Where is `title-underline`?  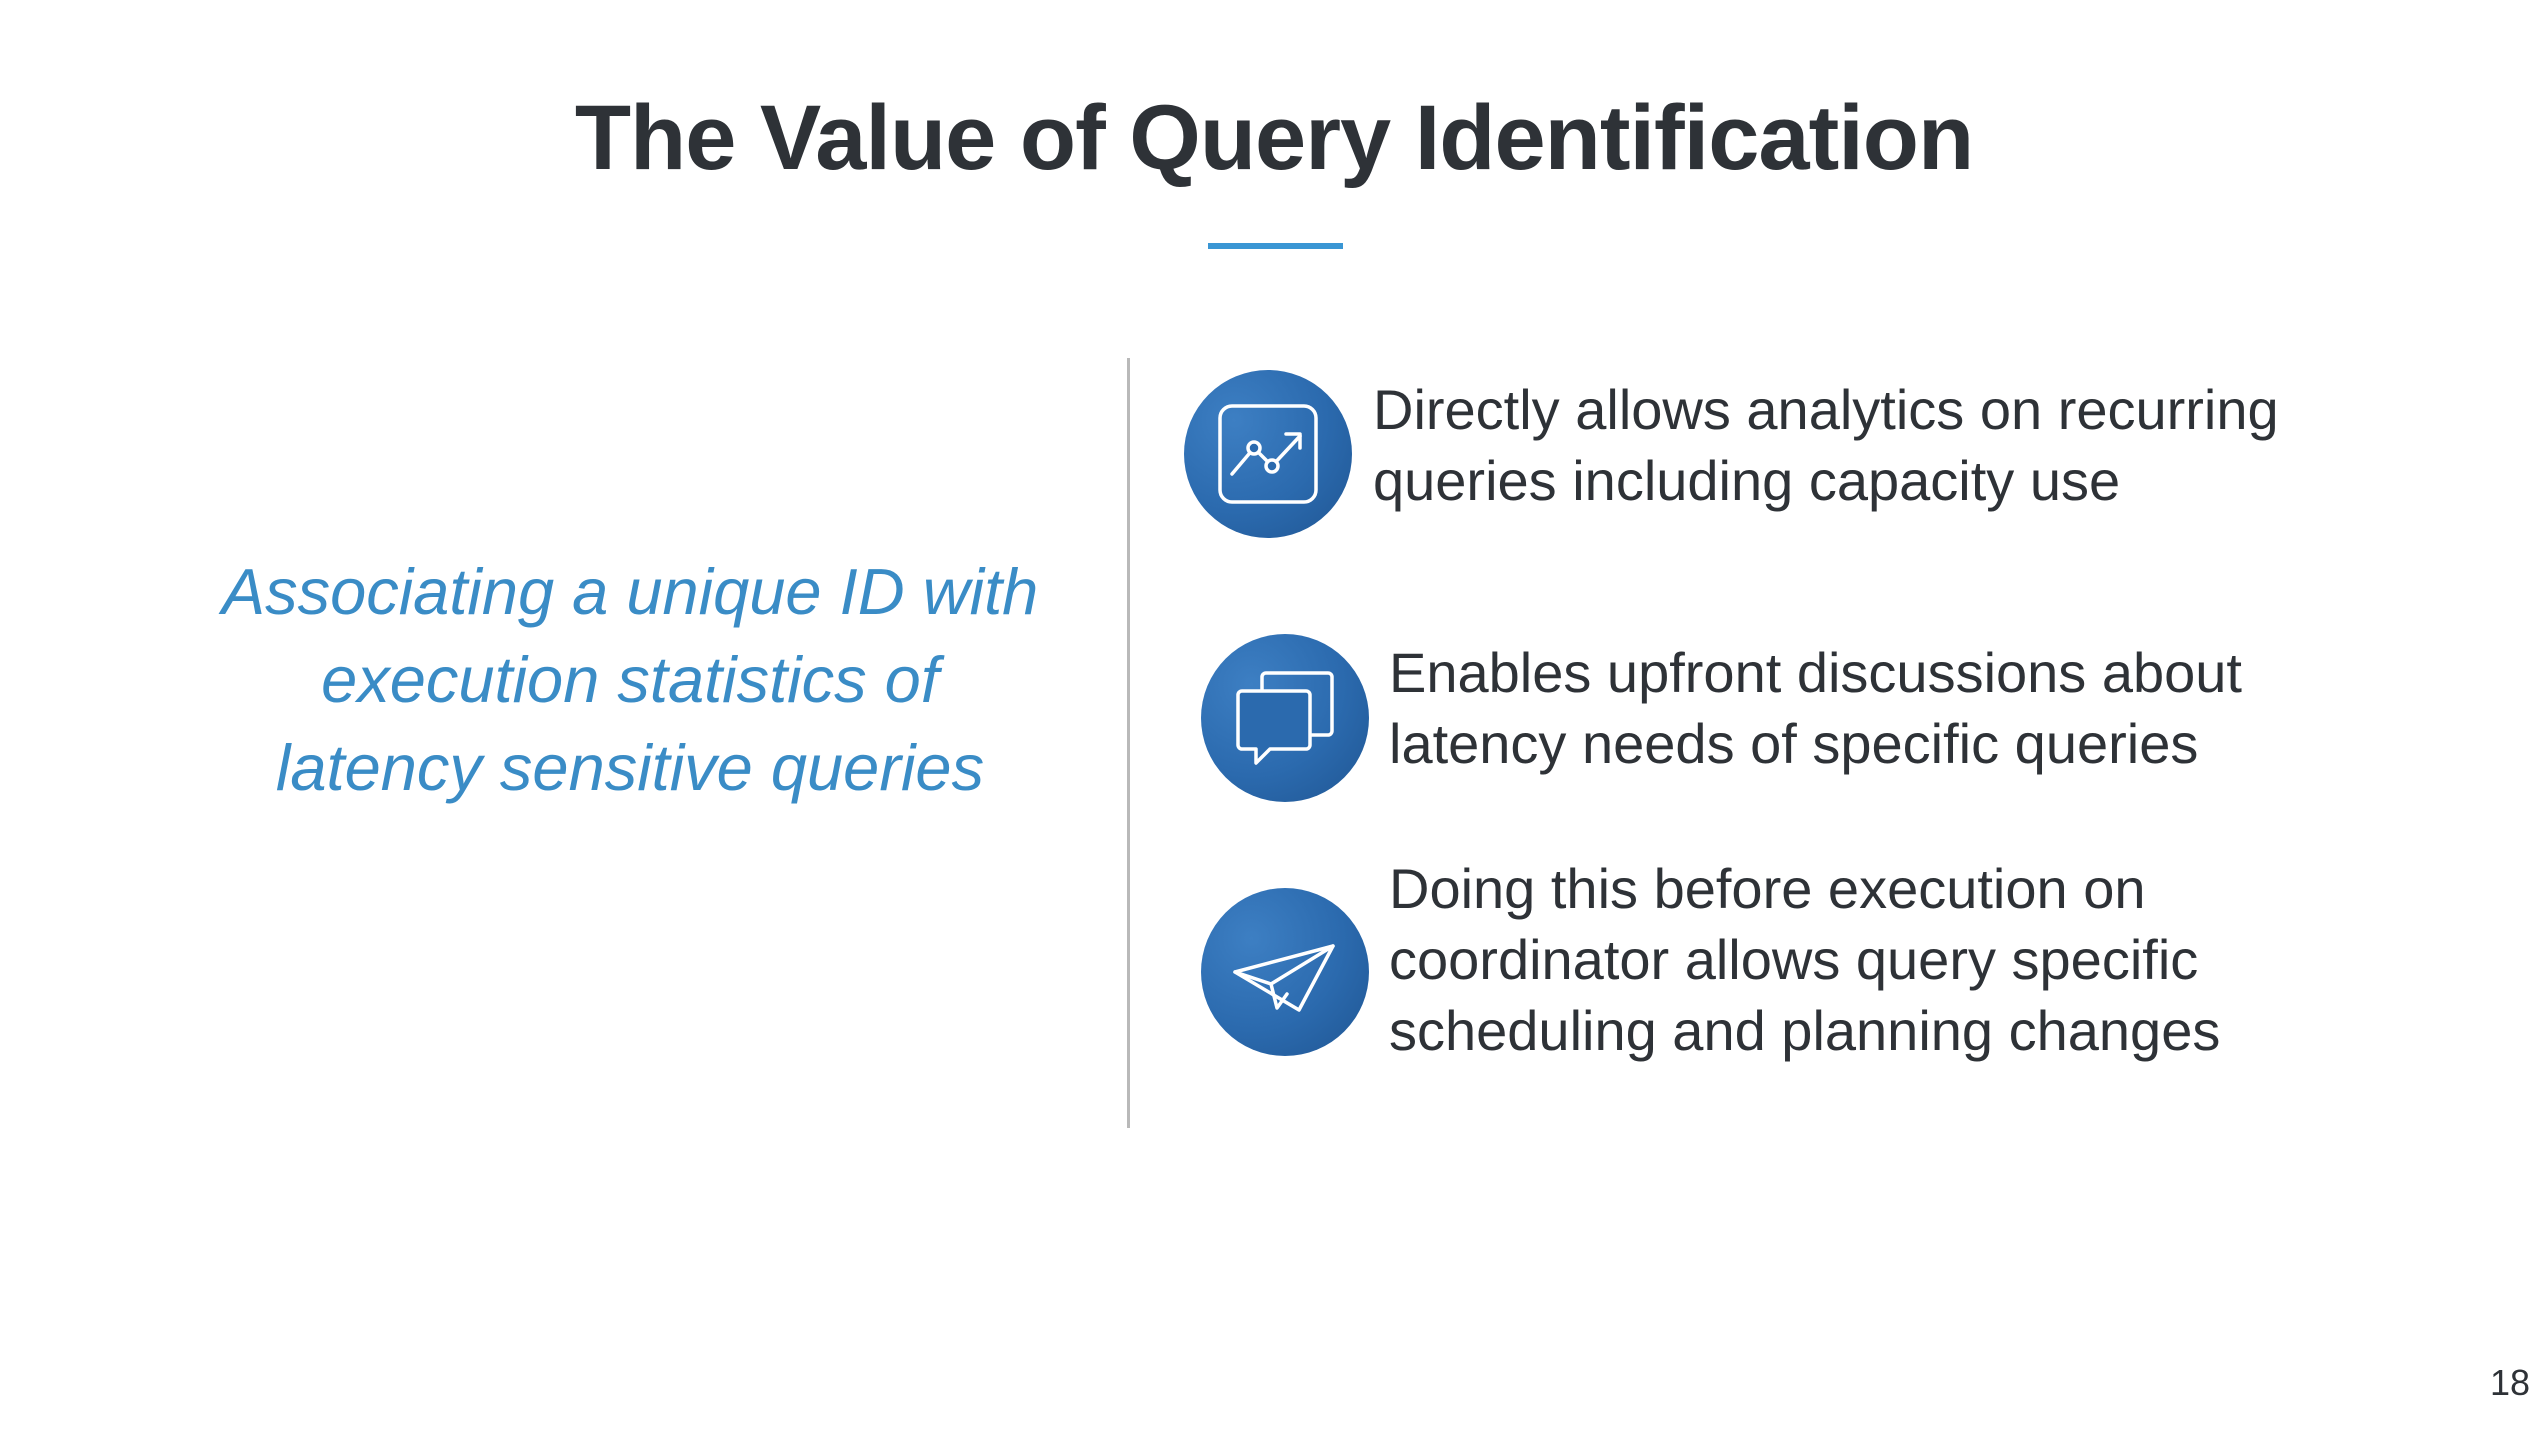
title-underline is located at coordinates (1275, 246).